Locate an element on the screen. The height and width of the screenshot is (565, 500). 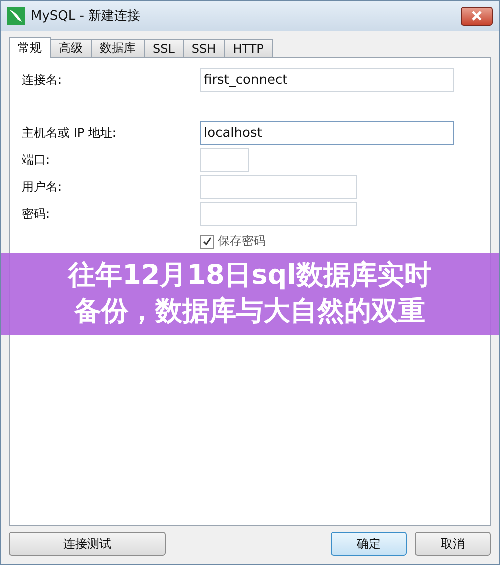
checkbox is located at coordinates (207, 241).